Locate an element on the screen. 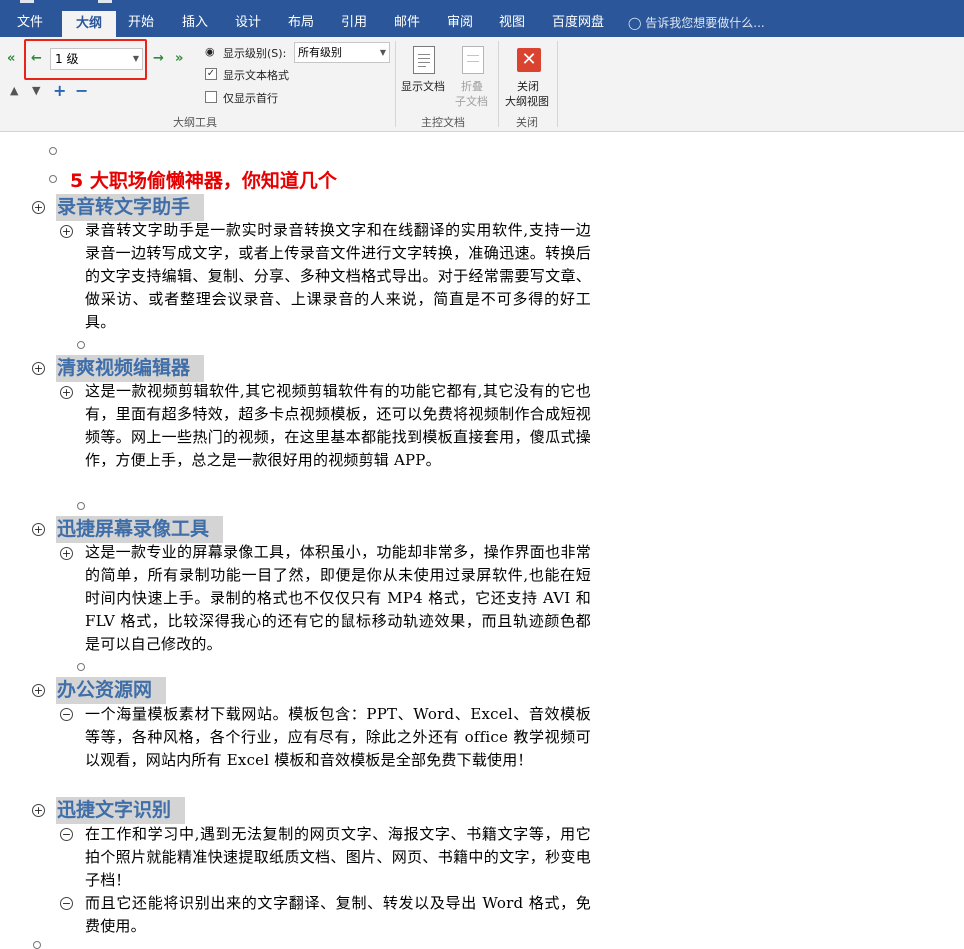 The width and height of the screenshot is (964, 949). tab-insert: 插入 is located at coordinates (195, 23).